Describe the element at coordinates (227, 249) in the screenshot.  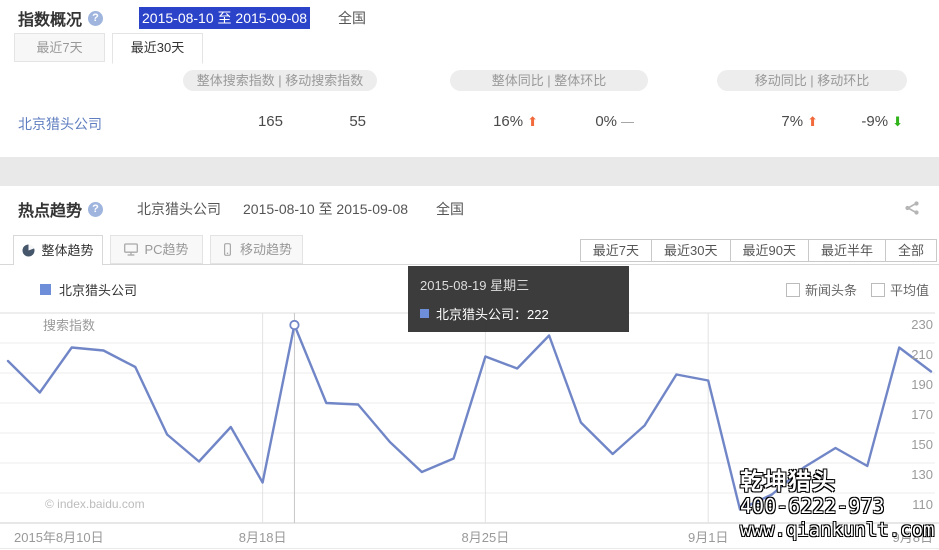
I see `mobile-icon` at that location.